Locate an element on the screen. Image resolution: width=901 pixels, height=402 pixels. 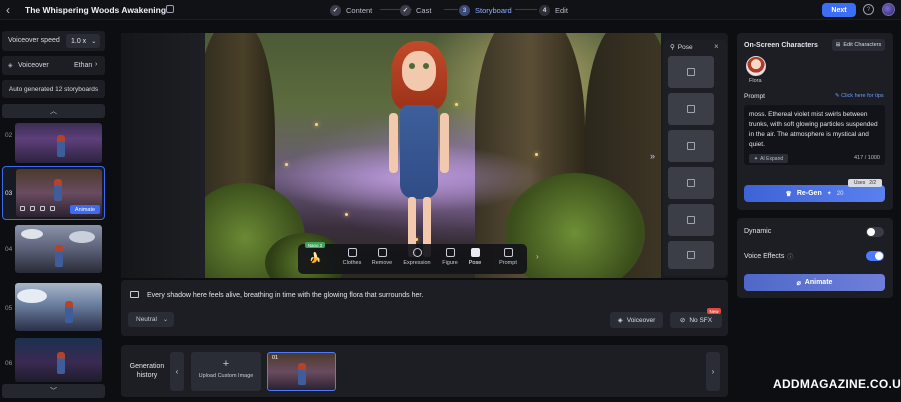
tips-link: ✎ Click here for tips is located at coordinates (859, 96).